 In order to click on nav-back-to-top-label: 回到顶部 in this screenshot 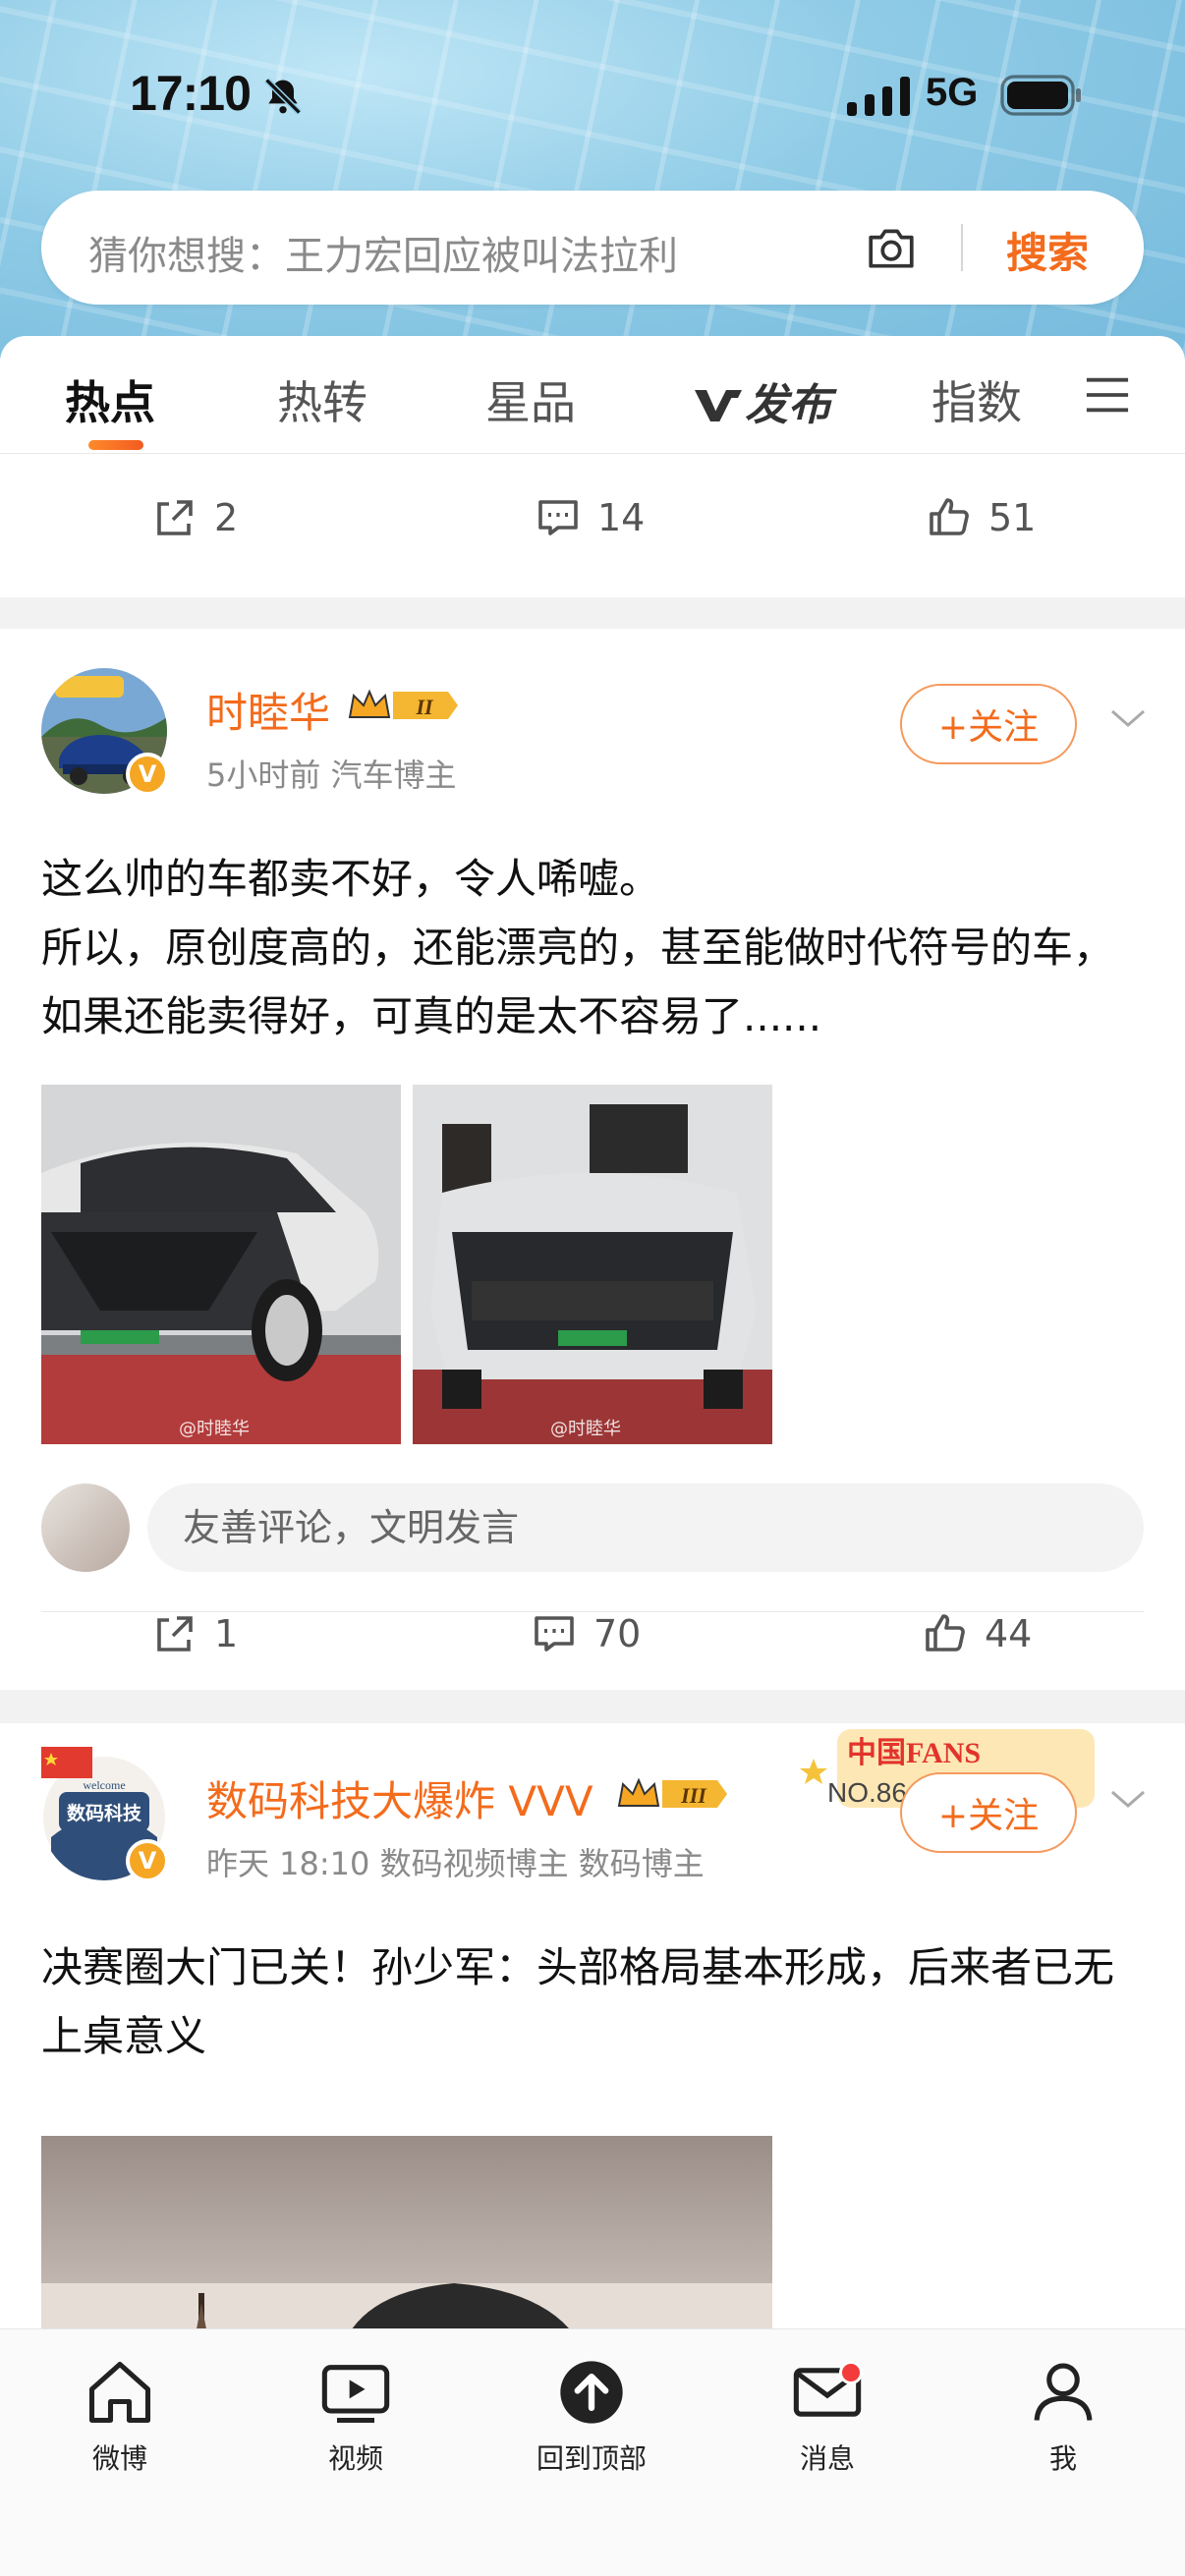, I will do `click(592, 2458)`.